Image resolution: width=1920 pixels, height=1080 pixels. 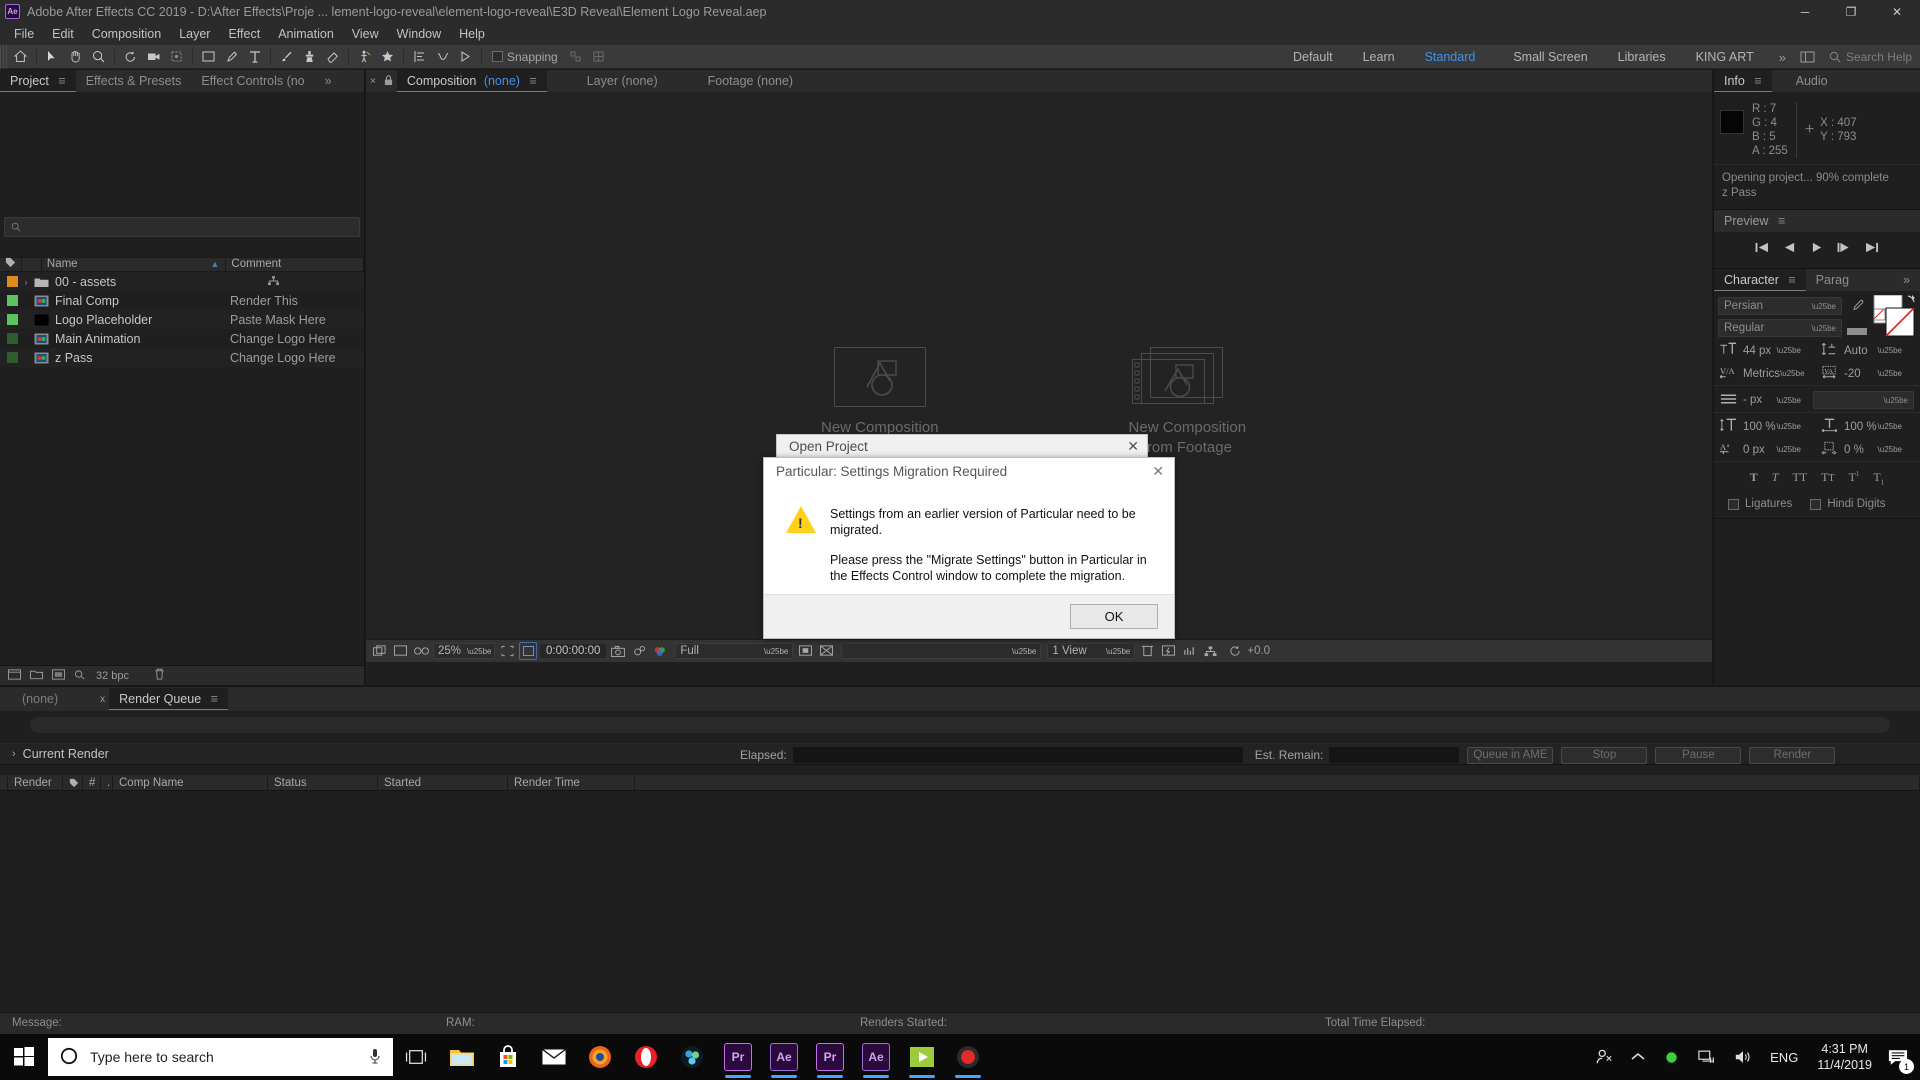 I want to click on table-row: z Pass Change Logo Here, so click(x=182, y=357).